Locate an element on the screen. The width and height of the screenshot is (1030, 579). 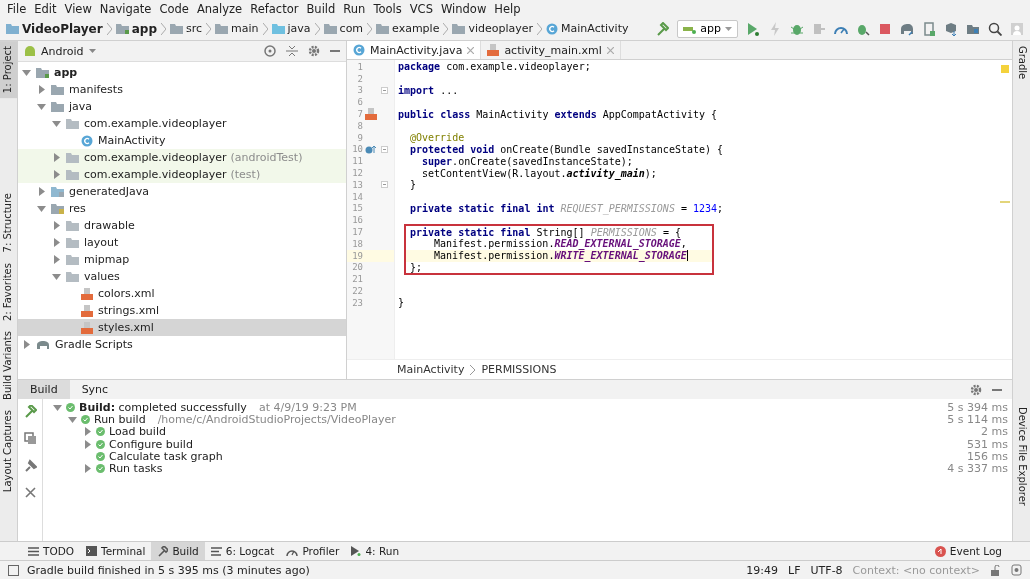
pin-icon is located at coordinates (30, 465).